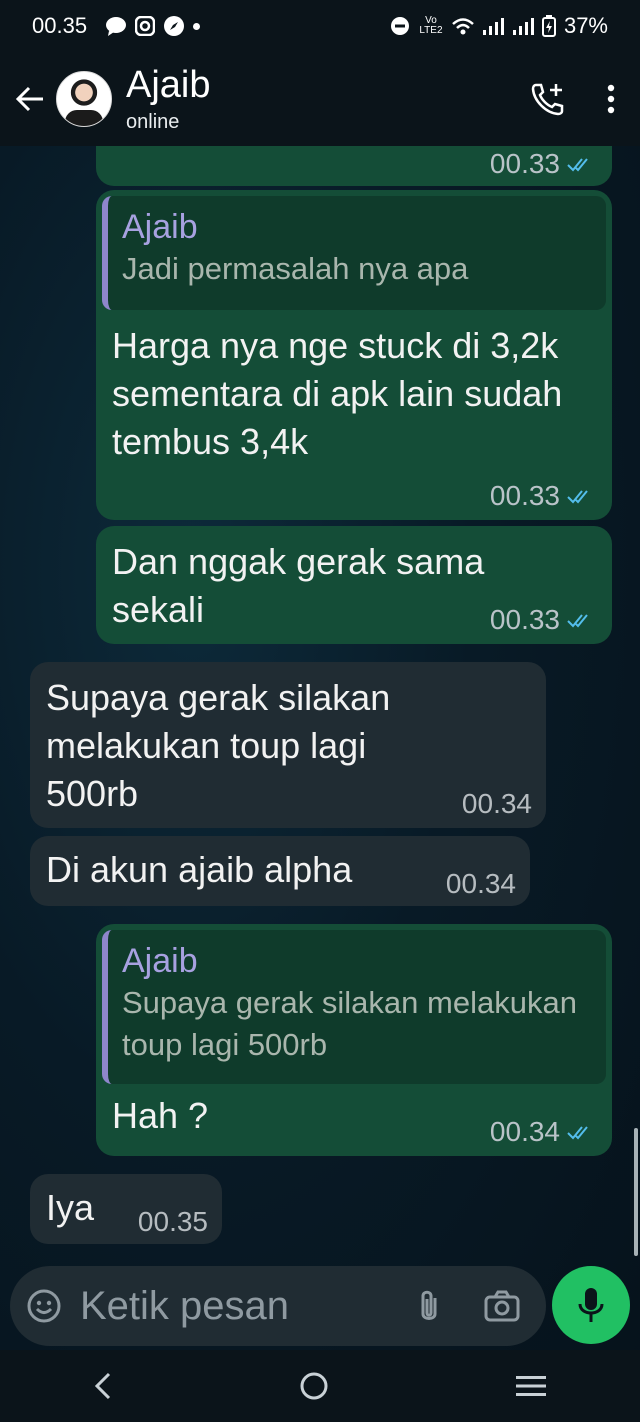  I want to click on camera-button, so click(502, 1306).